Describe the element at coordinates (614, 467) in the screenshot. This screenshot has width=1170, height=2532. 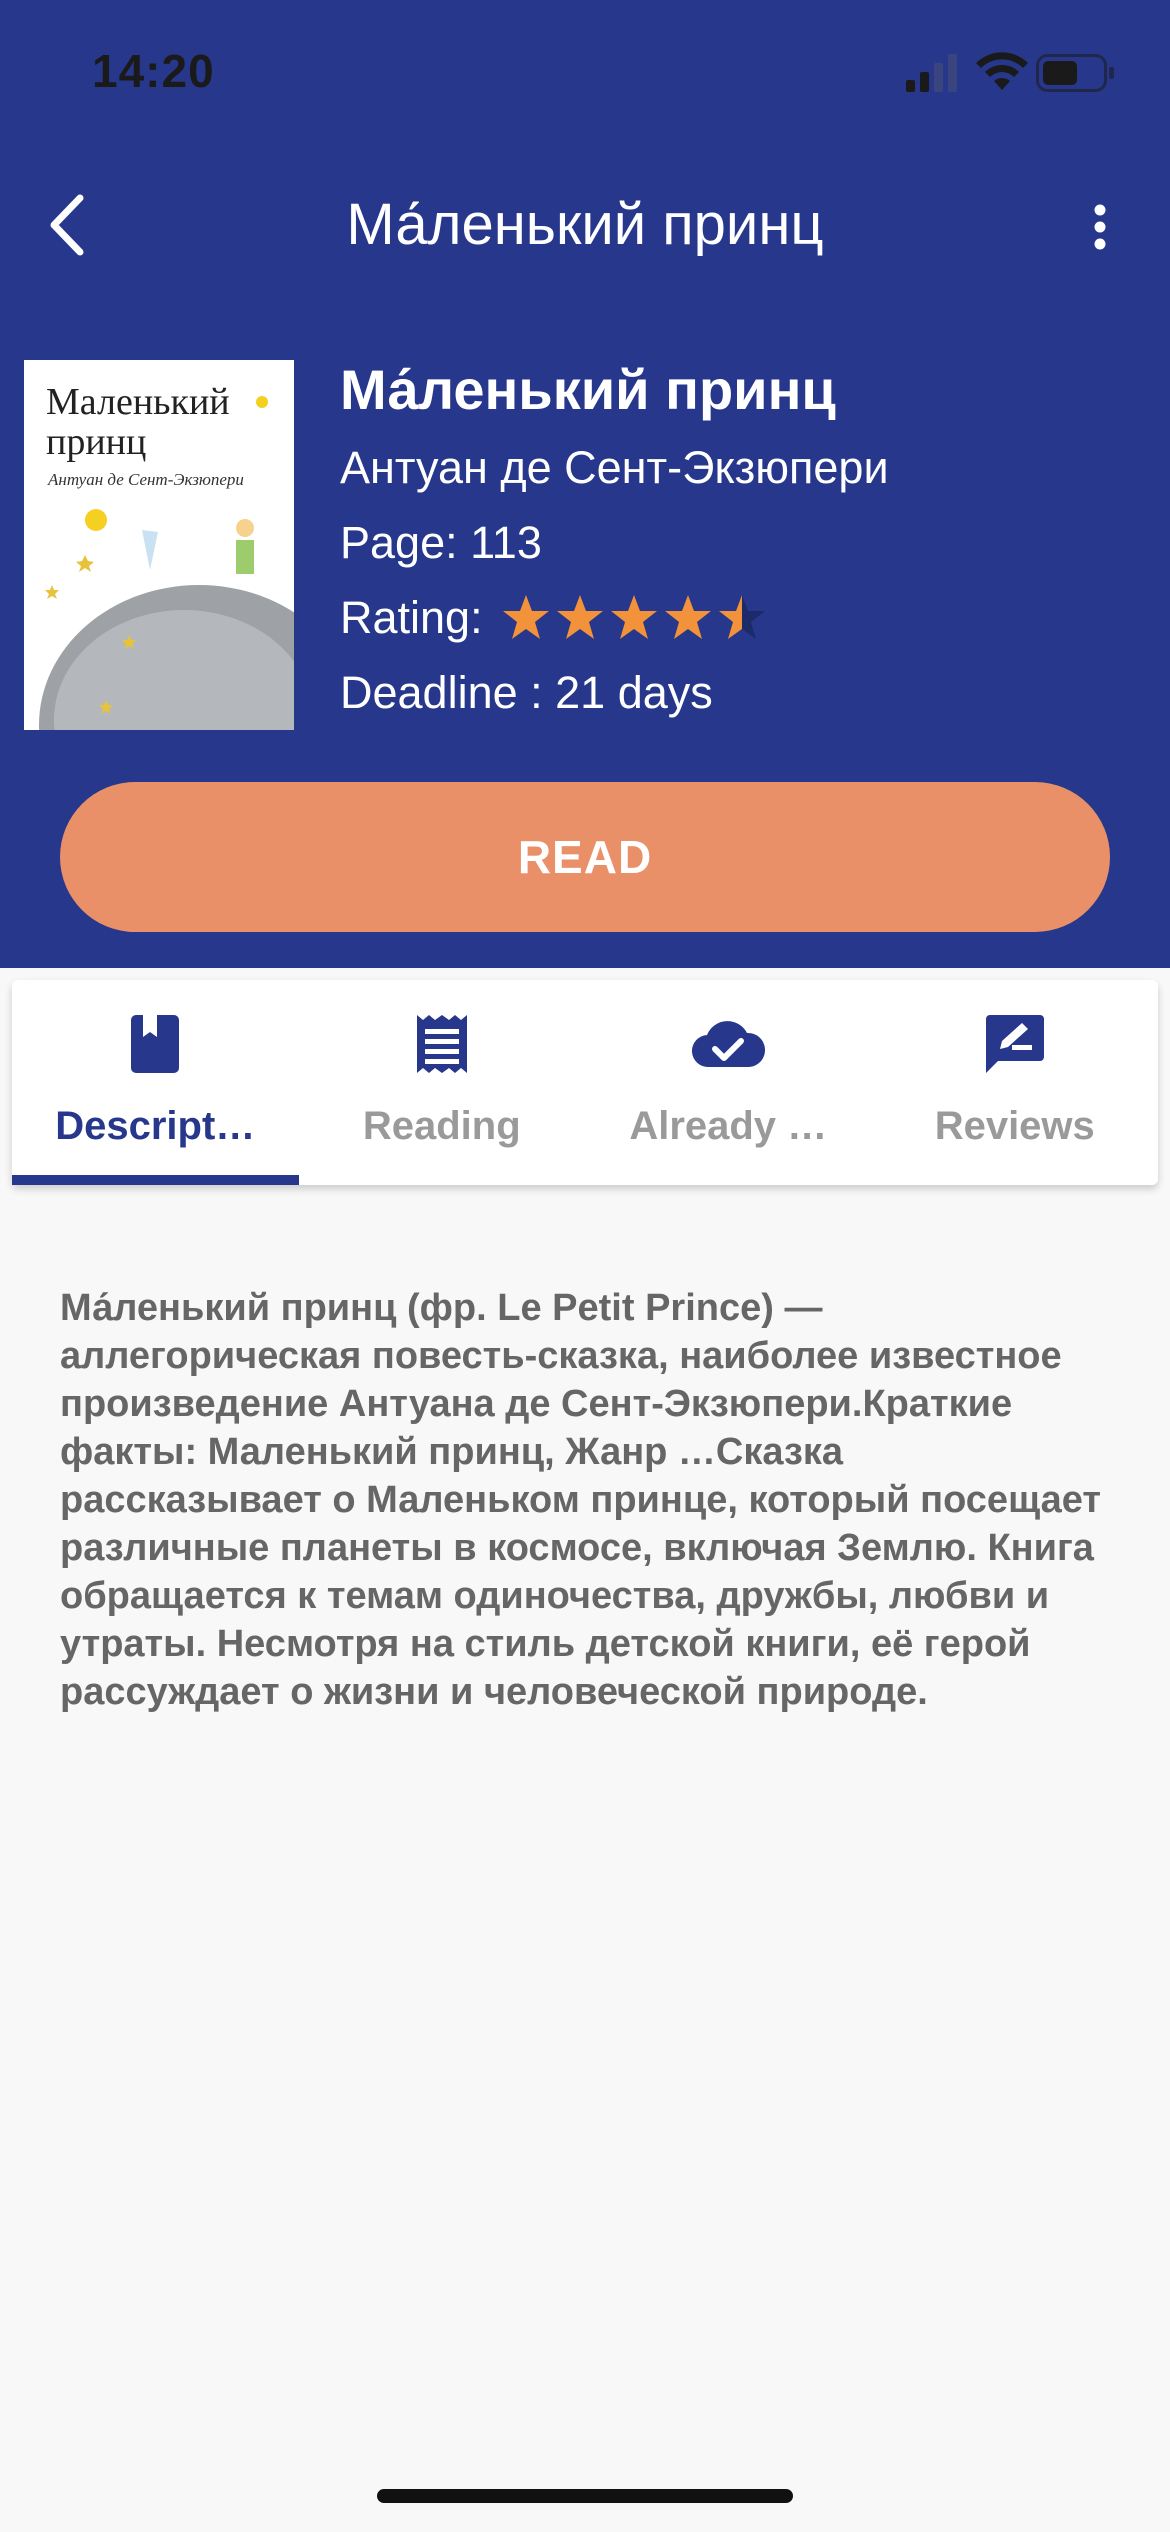
I see `book-author: Антуан де Сент-Экзюпери` at that location.